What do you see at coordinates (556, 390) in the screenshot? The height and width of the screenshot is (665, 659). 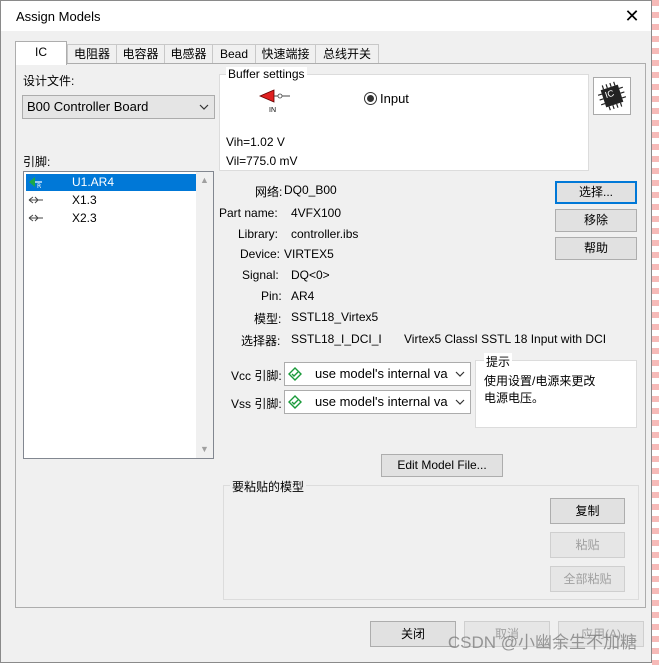 I see `hint-box: 提示 使用设置/电源来更改 电源电压。` at bounding box center [556, 390].